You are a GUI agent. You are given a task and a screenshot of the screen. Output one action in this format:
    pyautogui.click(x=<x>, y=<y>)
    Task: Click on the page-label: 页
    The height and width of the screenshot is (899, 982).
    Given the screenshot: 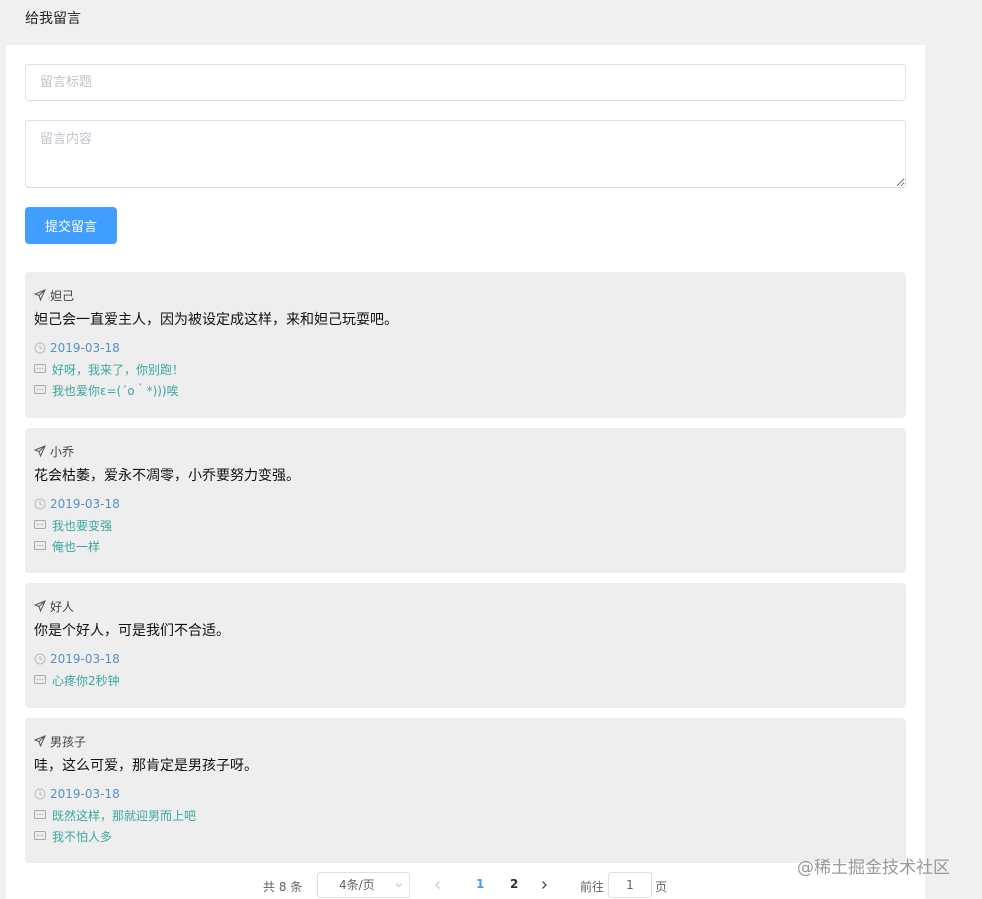 What is the action you would take?
    pyautogui.click(x=661, y=887)
    